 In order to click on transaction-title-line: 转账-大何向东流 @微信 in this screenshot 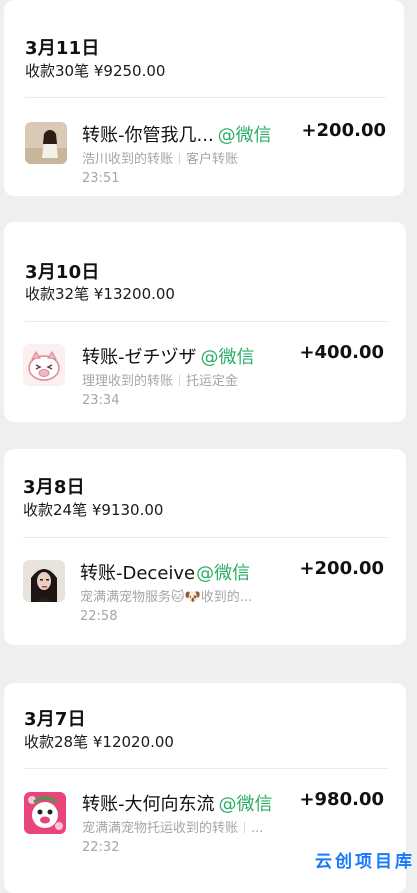, I will do `click(177, 803)`.